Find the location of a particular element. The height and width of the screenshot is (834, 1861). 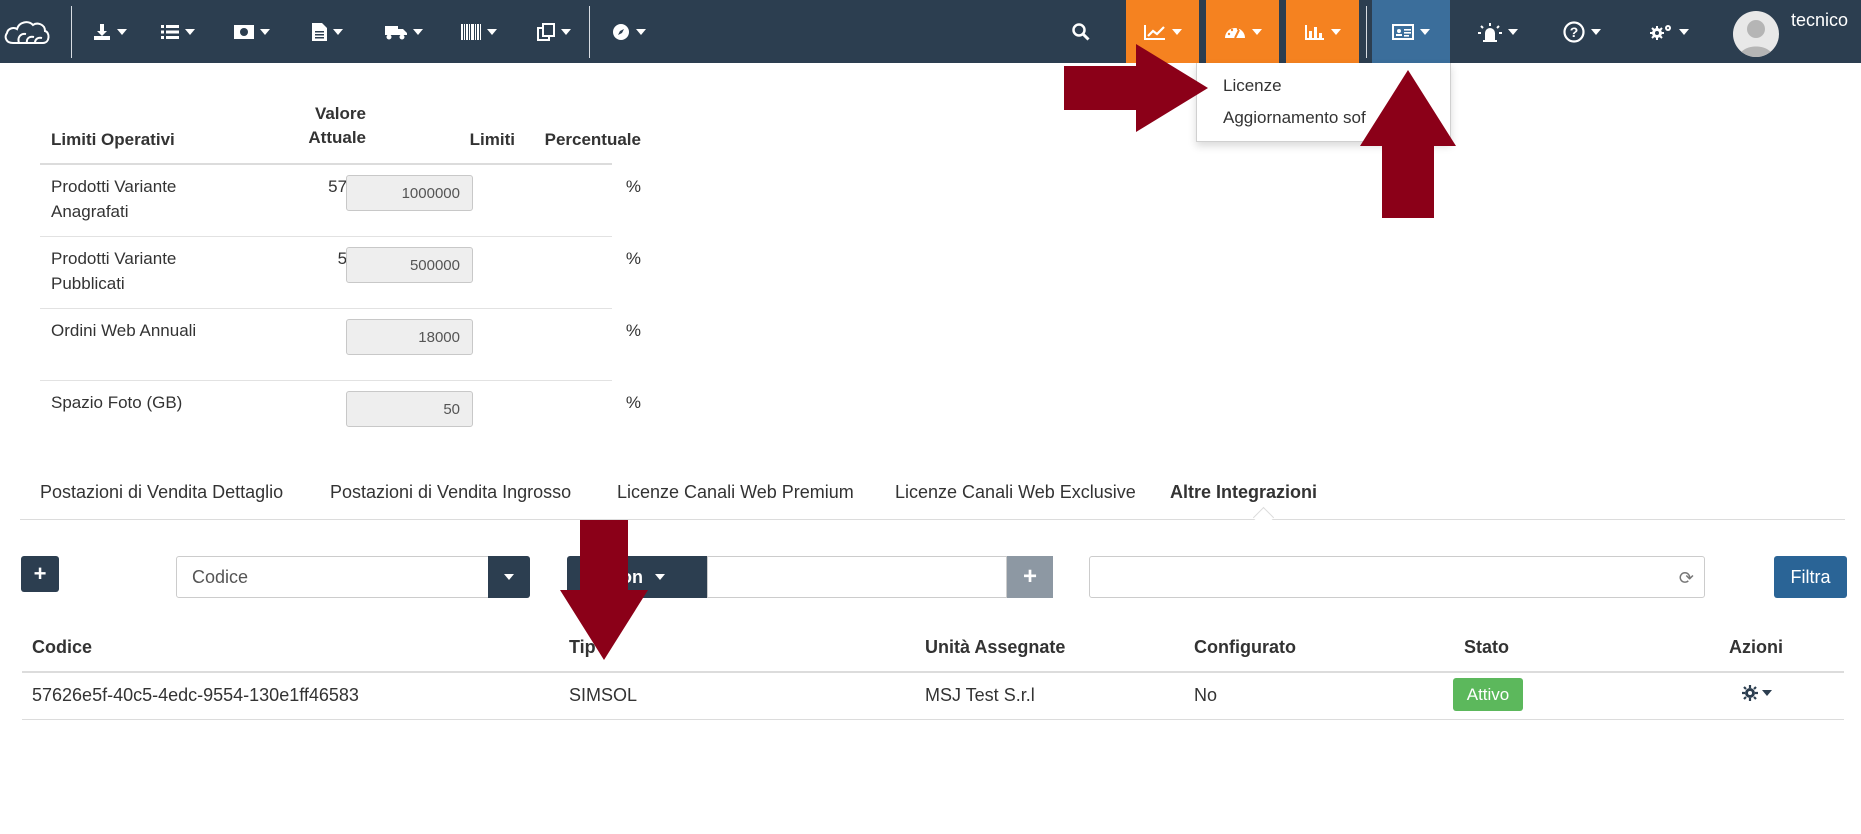

copy-menu is located at coordinates (554, 31).